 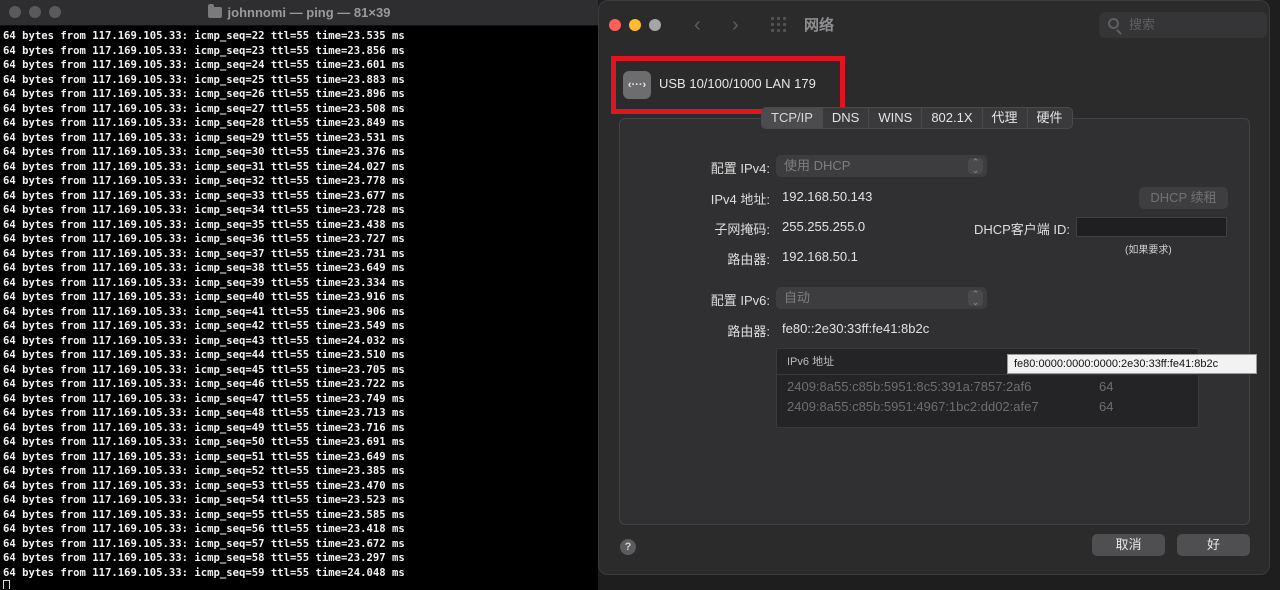 What do you see at coordinates (1113, 23) in the screenshot?
I see `search-icon` at bounding box center [1113, 23].